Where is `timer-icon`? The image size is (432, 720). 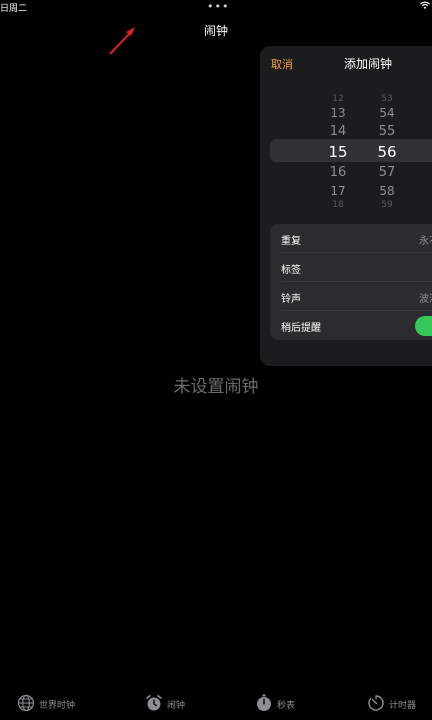 timer-icon is located at coordinates (376, 703).